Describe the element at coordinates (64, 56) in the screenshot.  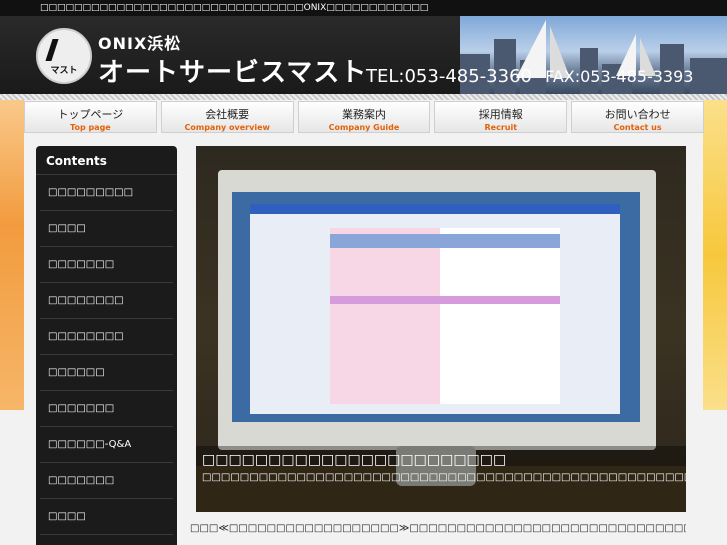
I see `company-logo: マスト` at that location.